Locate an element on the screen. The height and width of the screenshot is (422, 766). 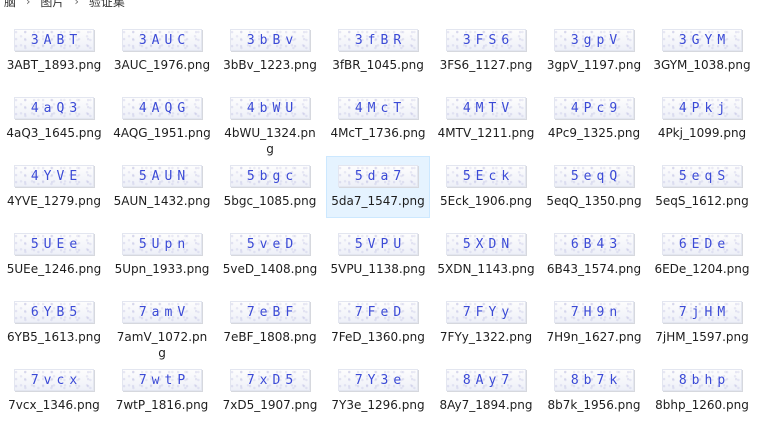
file-name: 4bWU_1324.png is located at coordinates (270, 141).